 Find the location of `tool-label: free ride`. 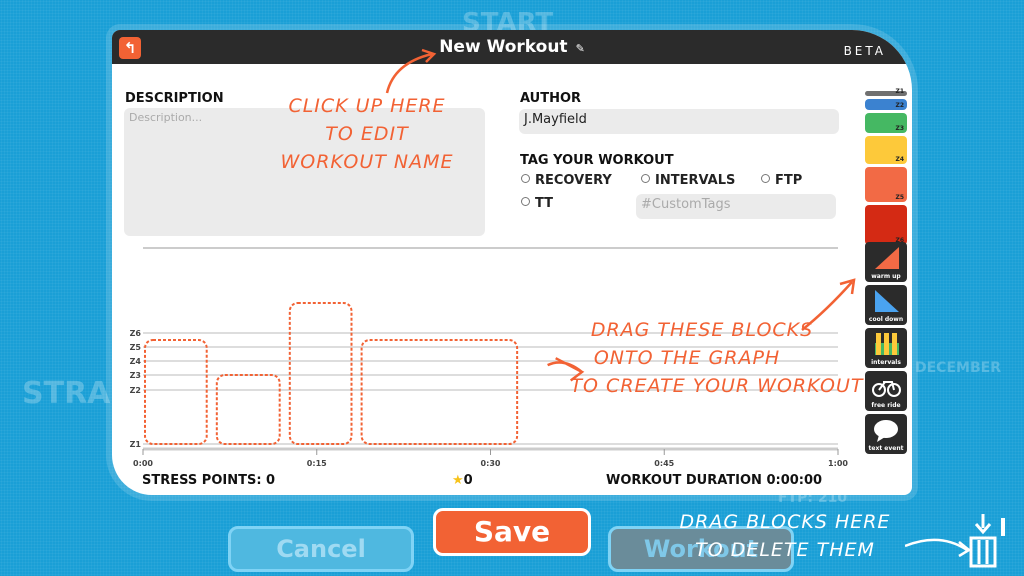

tool-label: free ride is located at coordinates (886, 405).